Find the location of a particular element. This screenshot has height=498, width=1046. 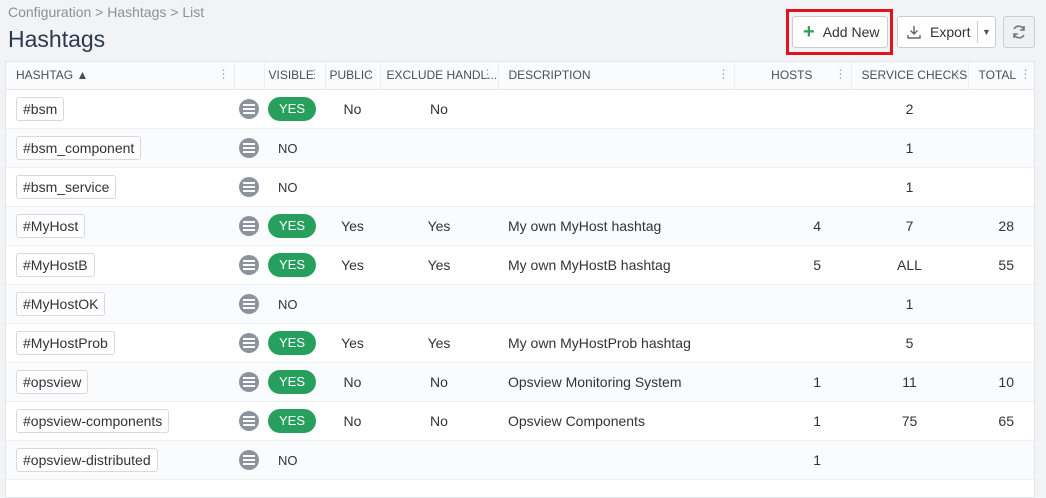

service-checks-cell: 5 is located at coordinates (909, 343).